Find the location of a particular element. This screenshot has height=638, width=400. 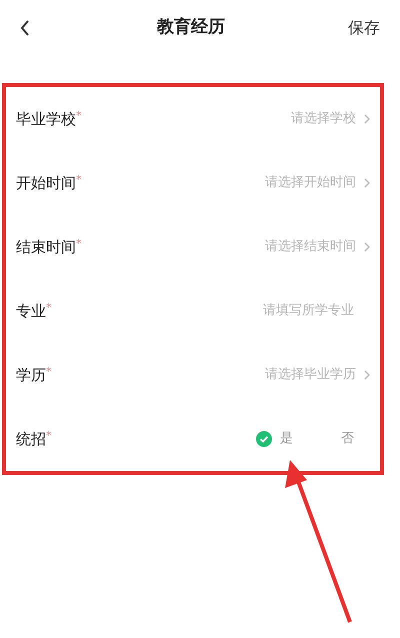

page-title: 教育经历 is located at coordinates (191, 27).